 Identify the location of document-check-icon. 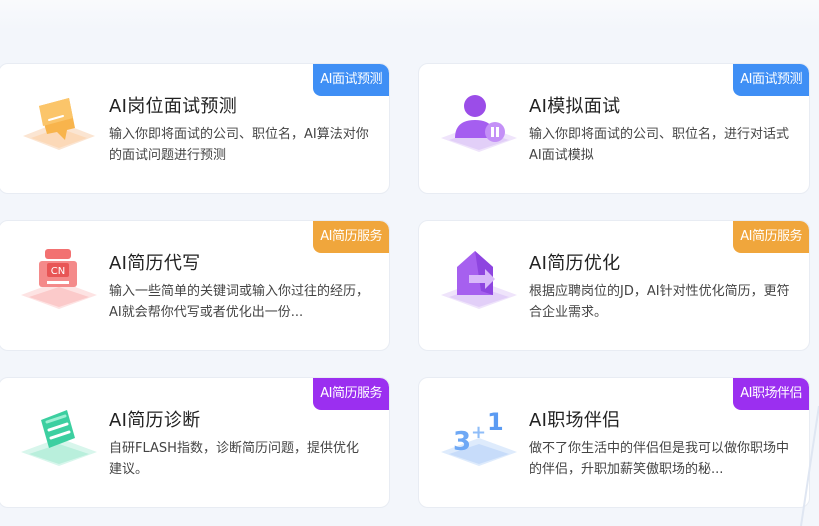
(59, 438).